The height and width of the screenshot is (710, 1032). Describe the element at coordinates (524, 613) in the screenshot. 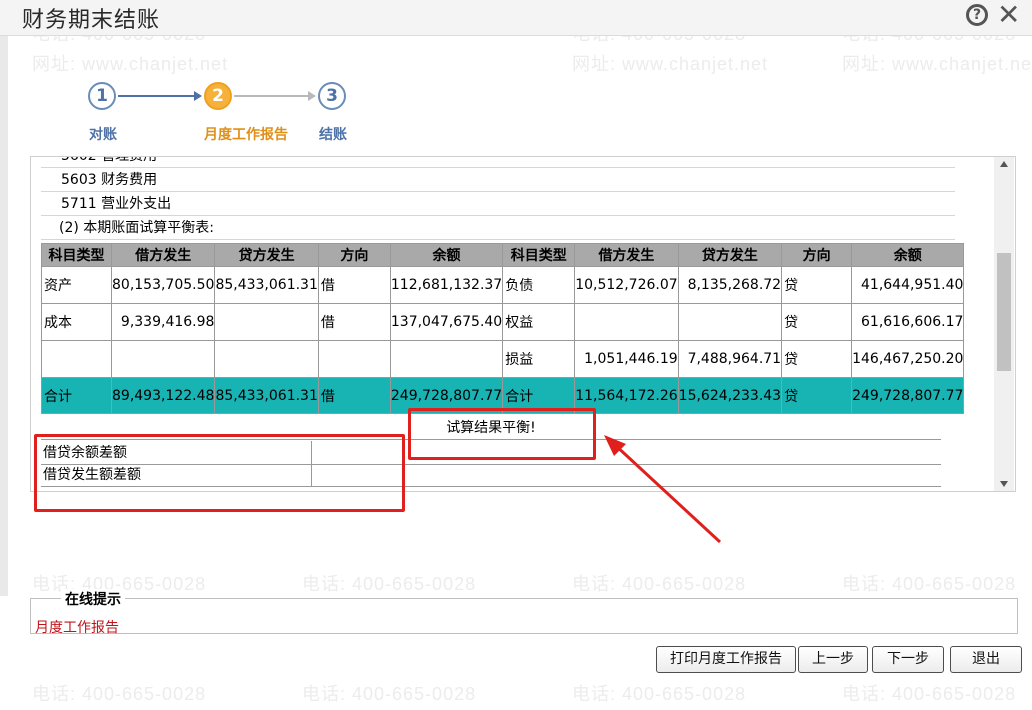

I see `online-tips-box: 在线提示 月度工作报告` at that location.